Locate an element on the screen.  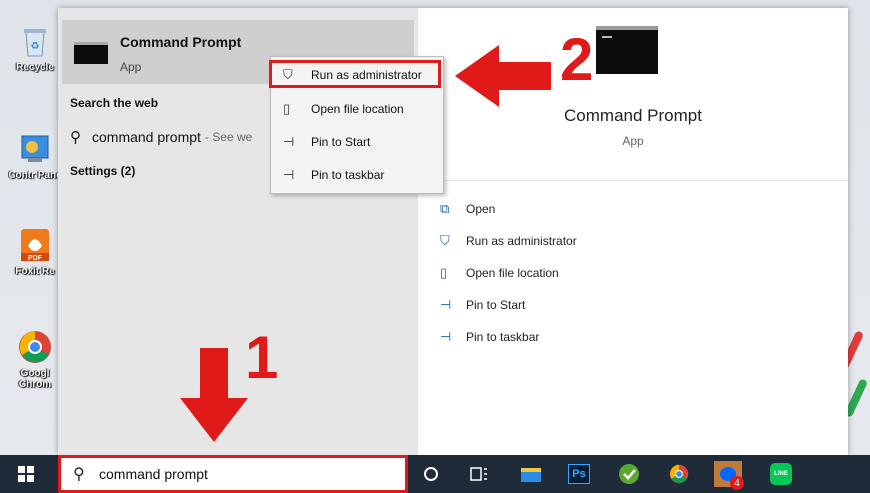
action-pin-to-start: ⊣ Pin to Start is located at coordinates (482, 305).